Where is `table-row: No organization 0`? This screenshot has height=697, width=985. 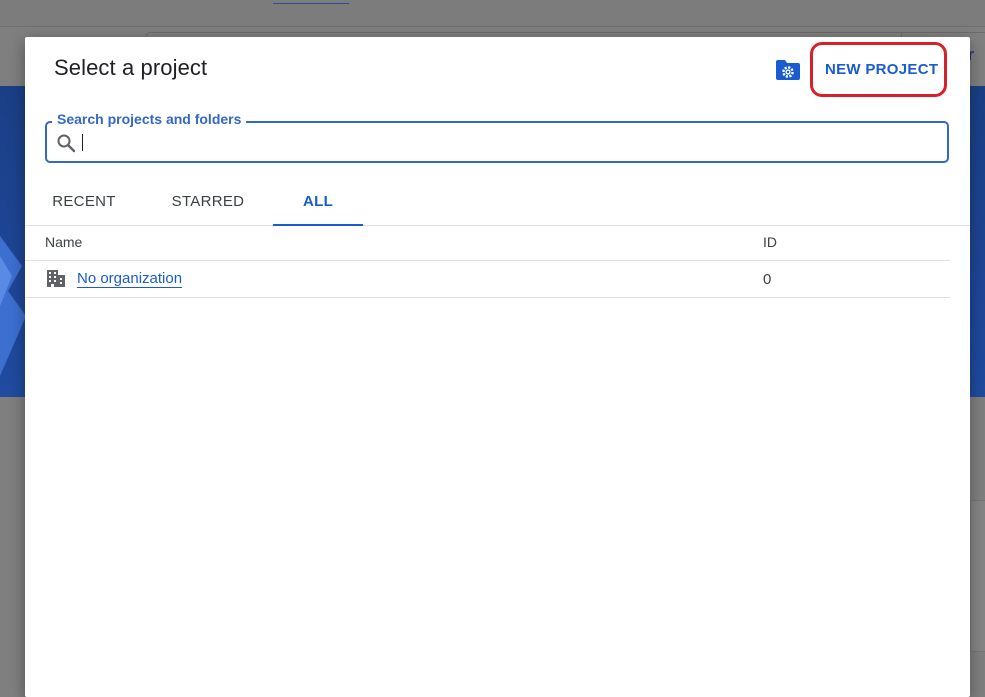 table-row: No organization 0 is located at coordinates (487, 279).